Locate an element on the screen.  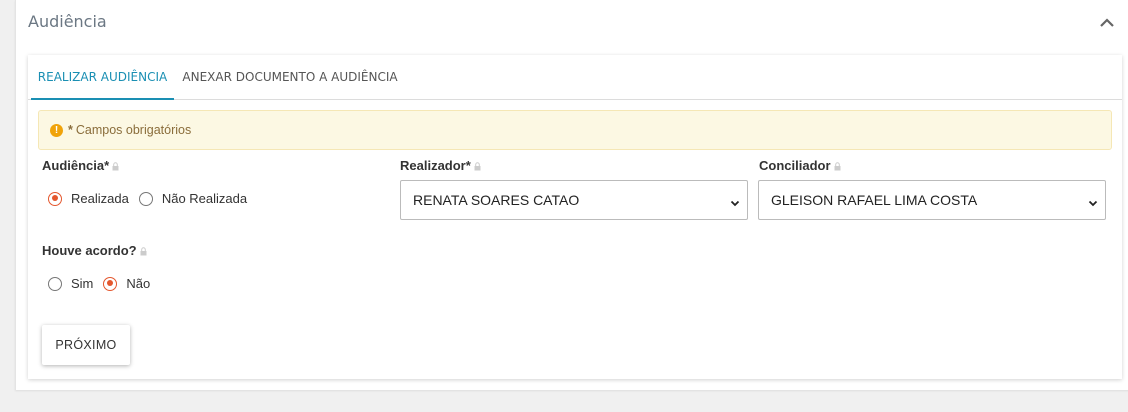
radio-nao-realizada: Não Realizada is located at coordinates (193, 198).